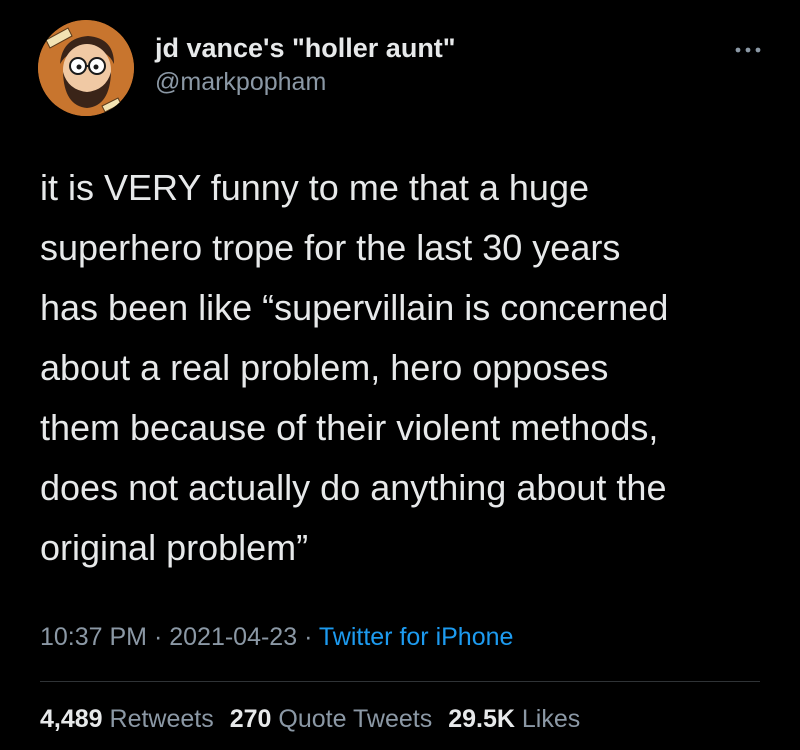  What do you see at coordinates (305, 82) in the screenshot?
I see `user-handle: @markpopham` at bounding box center [305, 82].